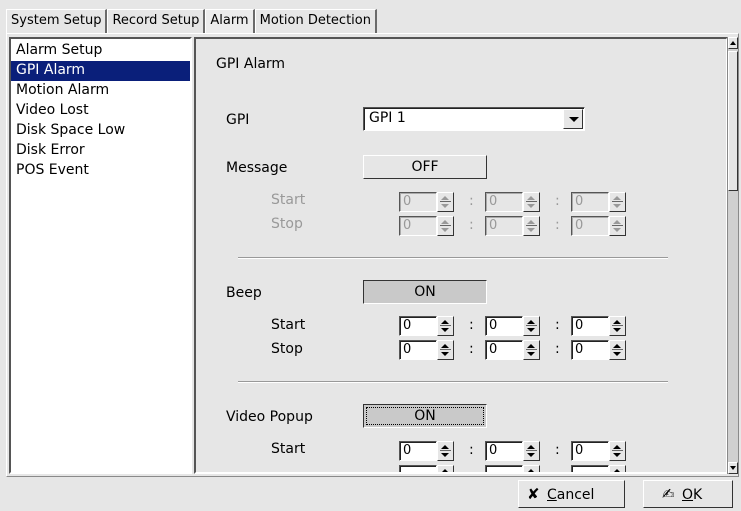 This screenshot has width=741, height=511. I want to click on scroll-down-icon, so click(733, 468).